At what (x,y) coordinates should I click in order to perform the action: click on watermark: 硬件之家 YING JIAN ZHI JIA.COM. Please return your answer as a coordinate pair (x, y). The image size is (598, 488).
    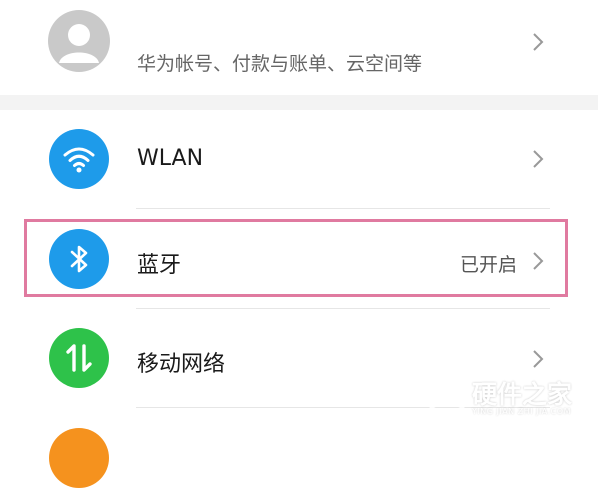
    Looking at the image, I should click on (510, 397).